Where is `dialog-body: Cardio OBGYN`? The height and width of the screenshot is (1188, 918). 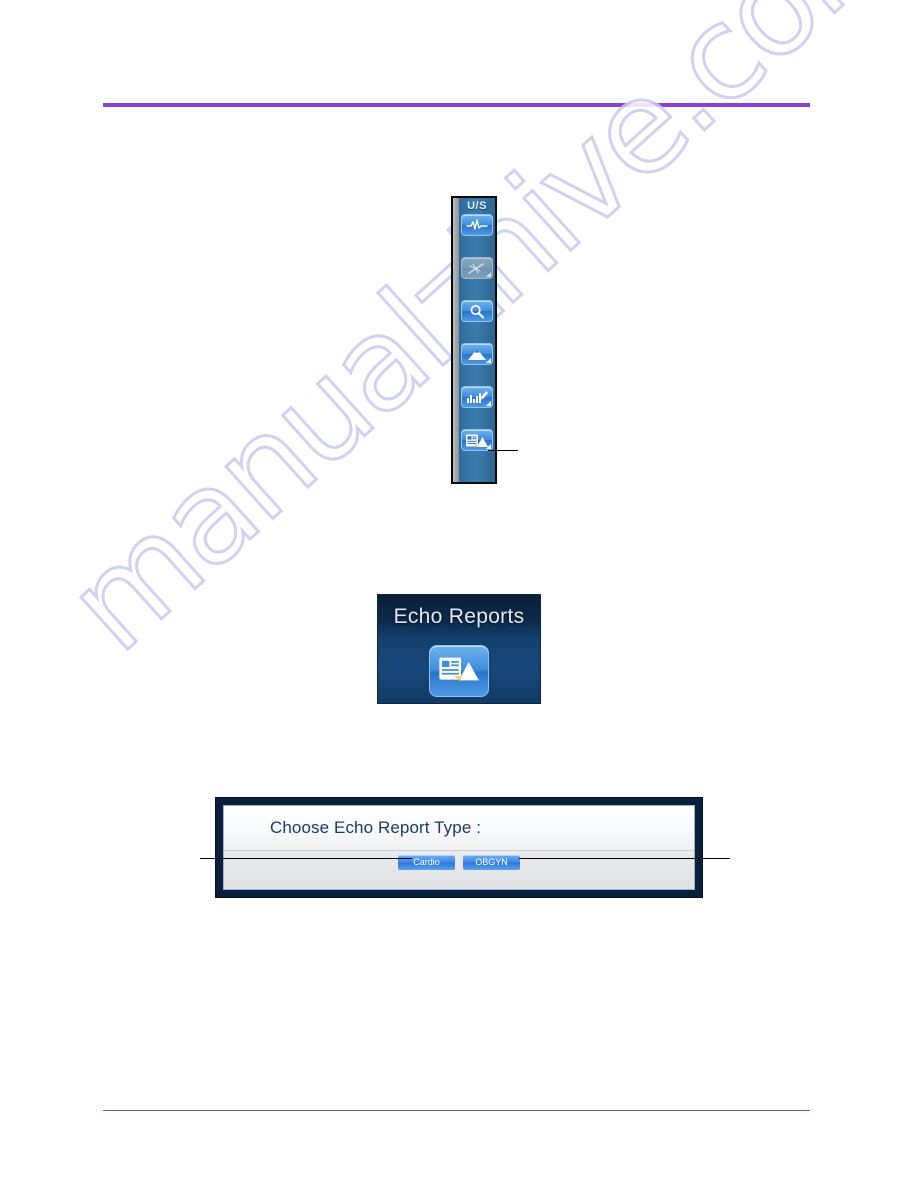 dialog-body: Cardio OBGYN is located at coordinates (459, 870).